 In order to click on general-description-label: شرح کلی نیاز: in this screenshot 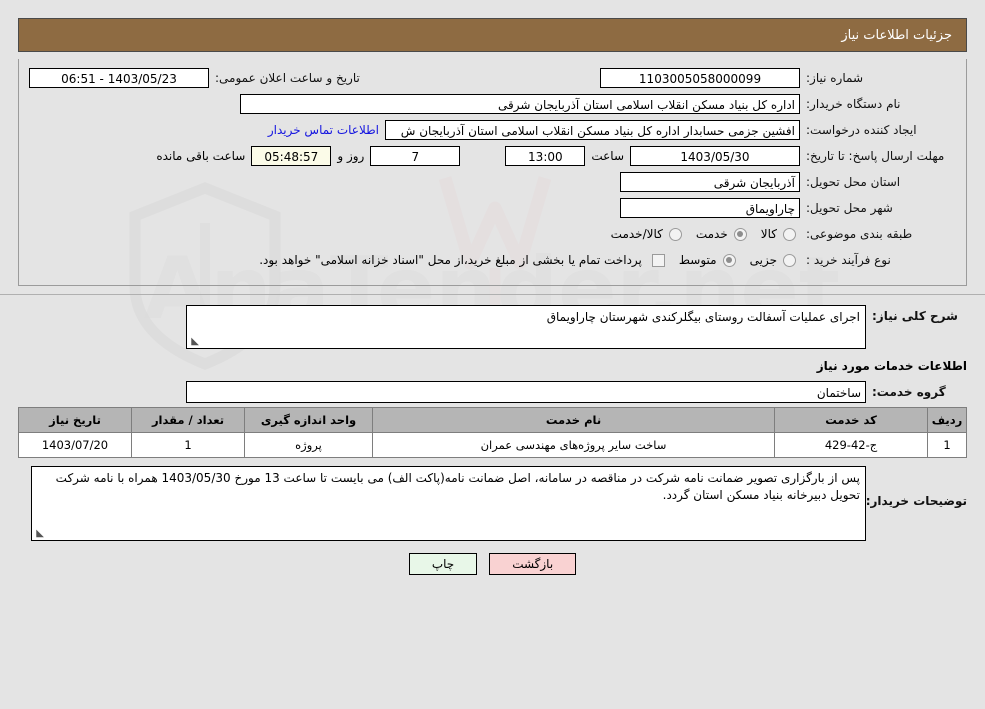, I will do `click(915, 316)`.